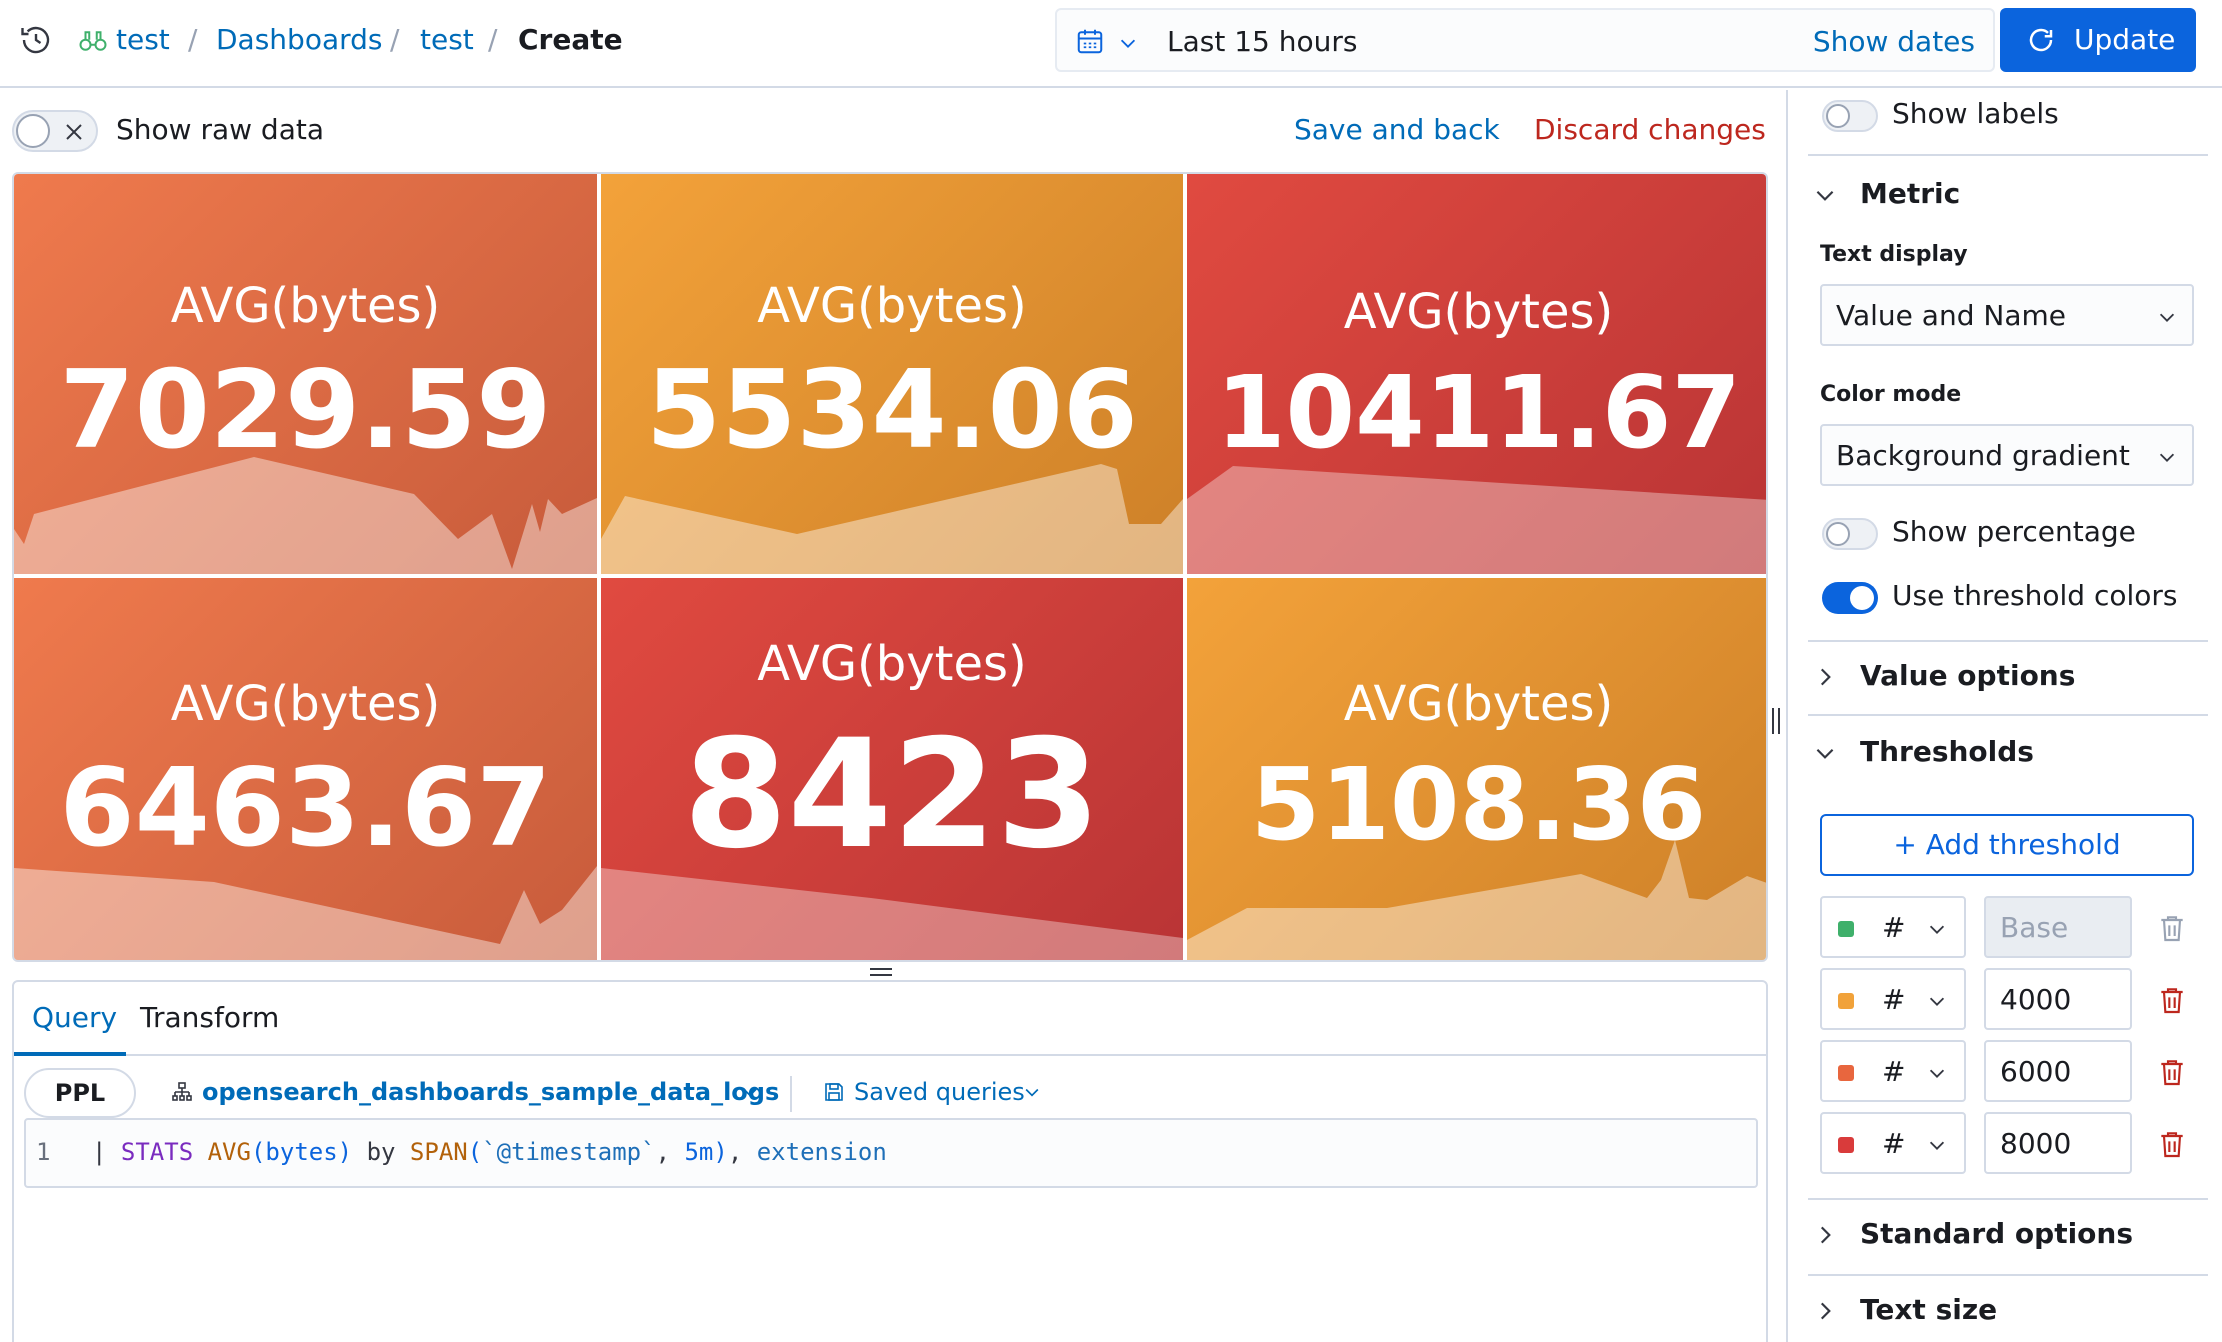  I want to click on threshold-value: Base, so click(2034, 927).